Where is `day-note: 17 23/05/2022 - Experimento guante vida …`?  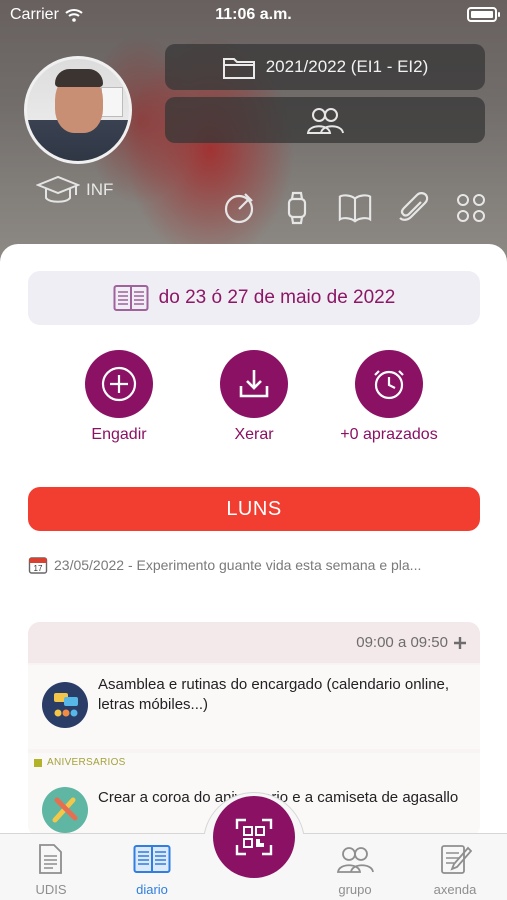
day-note: 17 23/05/2022 - Experimento guante vida … is located at coordinates (254, 565).